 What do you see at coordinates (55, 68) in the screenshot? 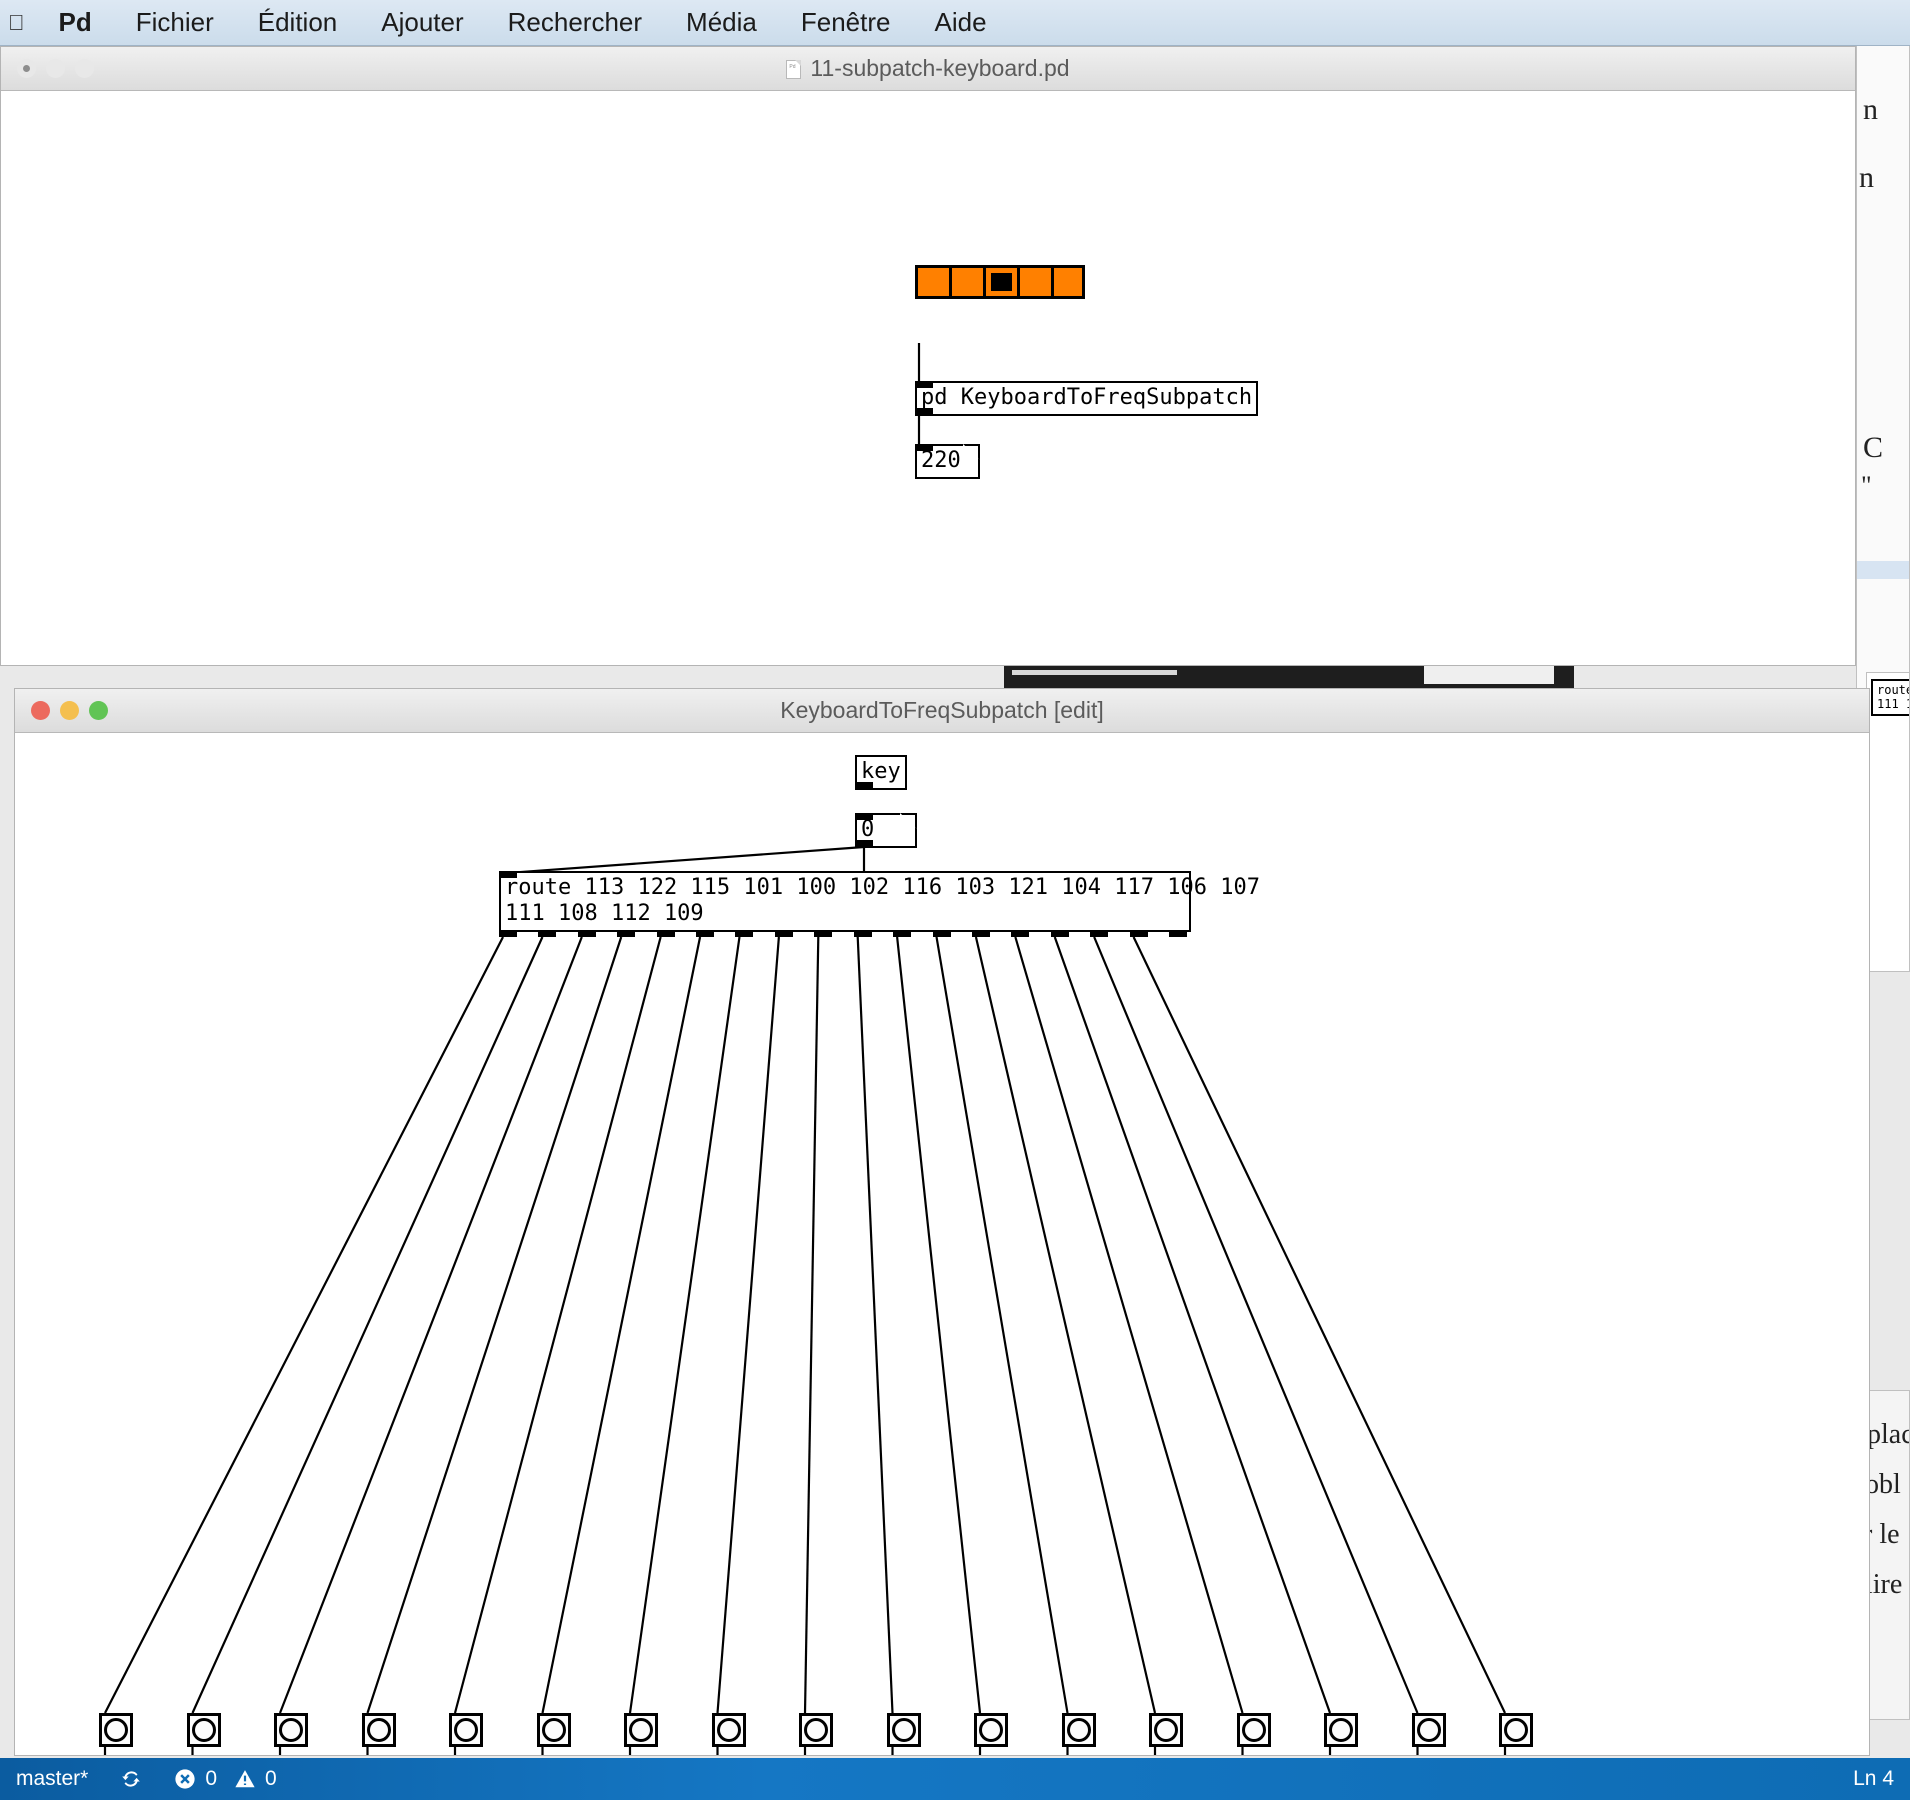
I see `minimize-button` at bounding box center [55, 68].